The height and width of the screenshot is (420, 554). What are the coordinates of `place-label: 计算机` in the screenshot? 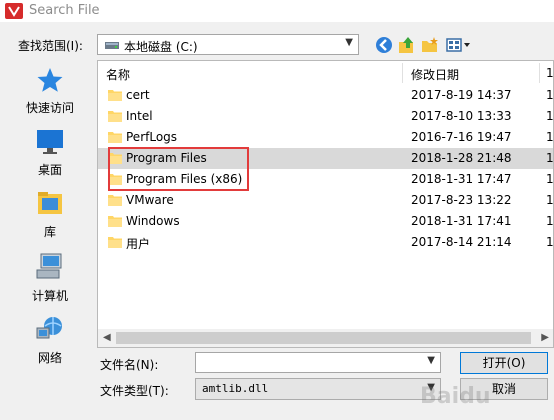 It's located at (49, 296).